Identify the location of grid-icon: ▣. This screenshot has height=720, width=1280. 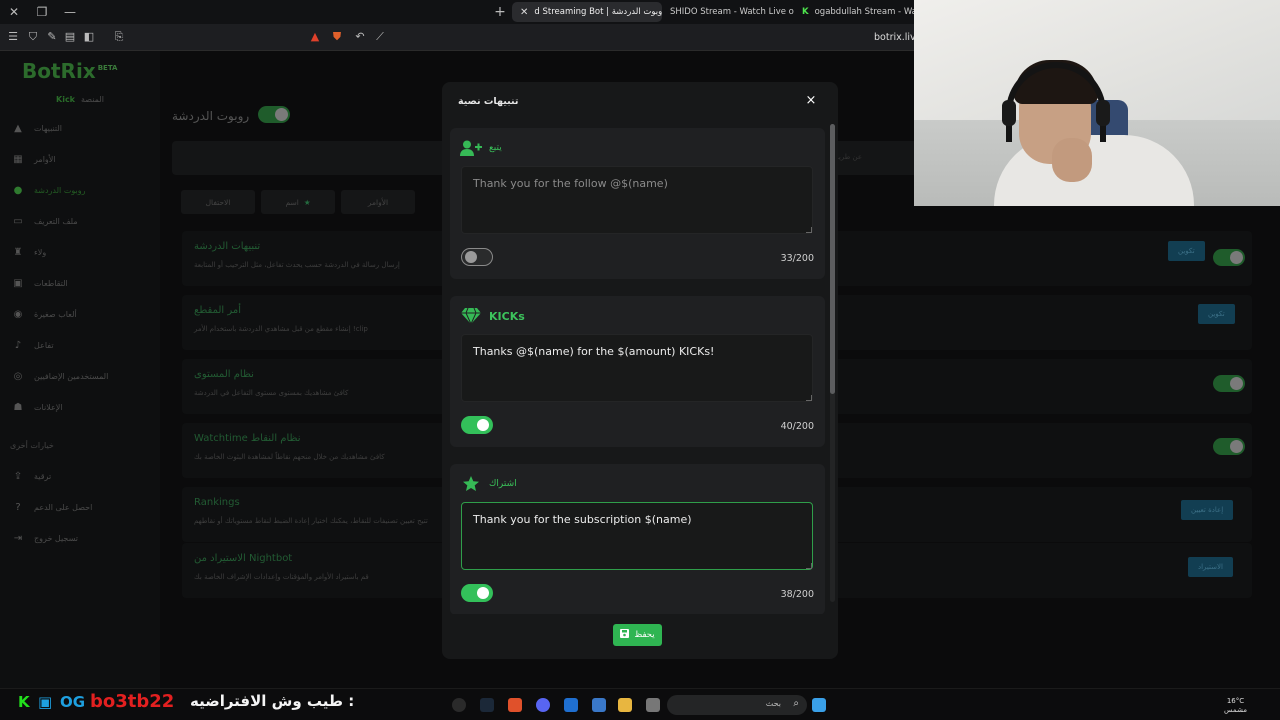
(18, 283).